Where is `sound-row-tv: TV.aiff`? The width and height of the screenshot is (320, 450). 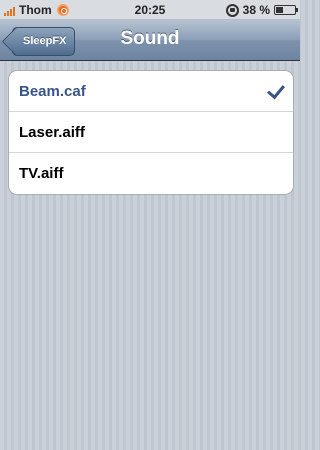
sound-row-tv: TV.aiff is located at coordinates (151, 173).